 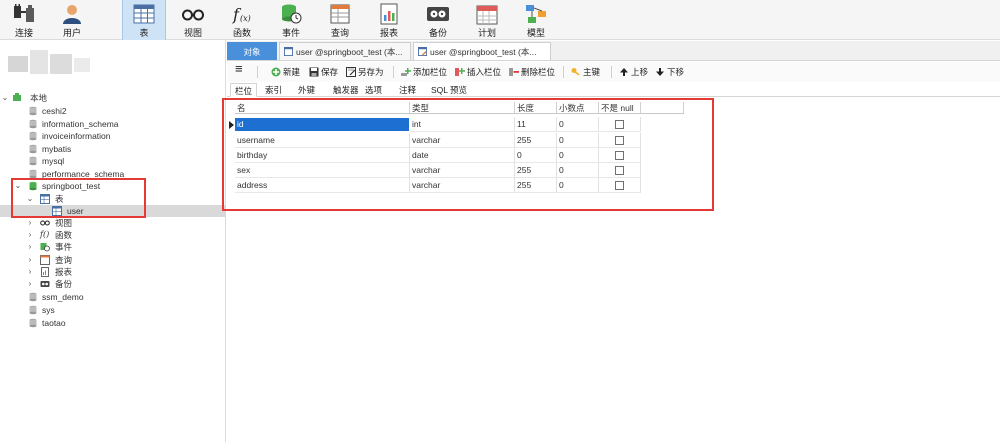 What do you see at coordinates (462, 124) in the screenshot?
I see `field-type-cell: int` at bounding box center [462, 124].